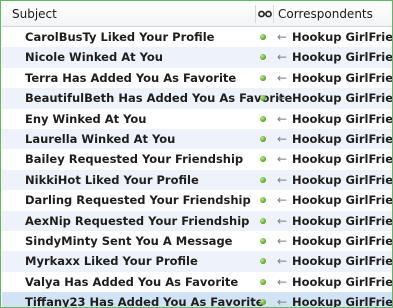 The width and height of the screenshot is (393, 308). What do you see at coordinates (197, 14) in the screenshot?
I see `column-header-bar: Subject Correspondents` at bounding box center [197, 14].